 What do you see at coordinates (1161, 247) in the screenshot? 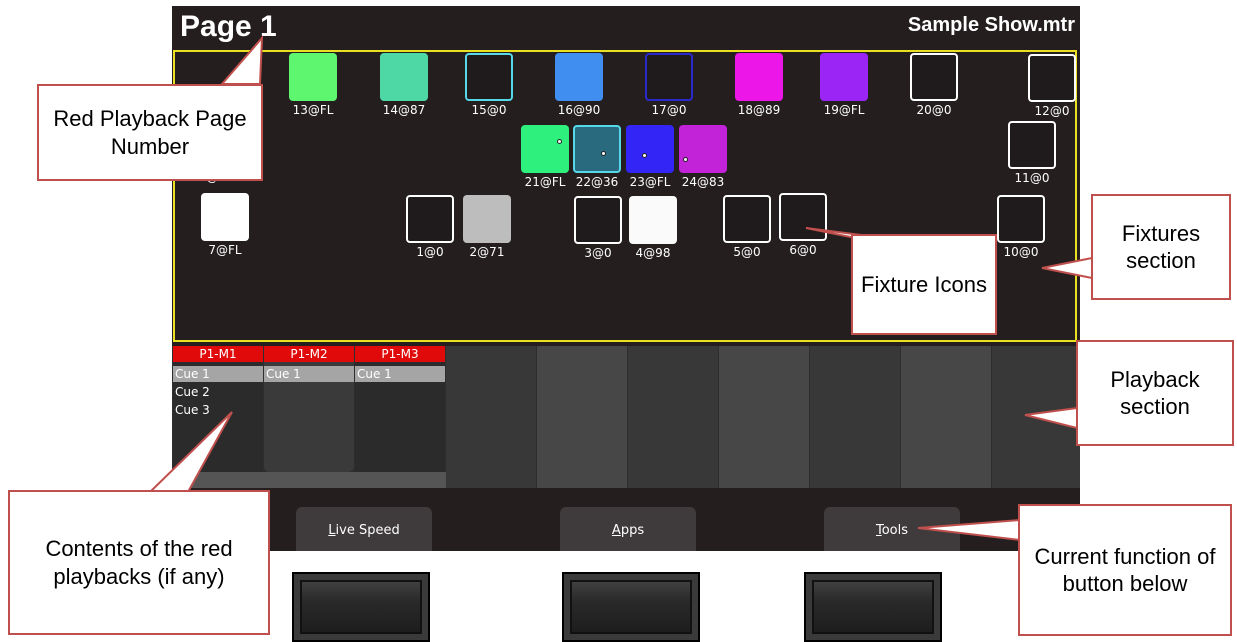
I see `callout-fixtures-section: Fixtures section` at bounding box center [1161, 247].